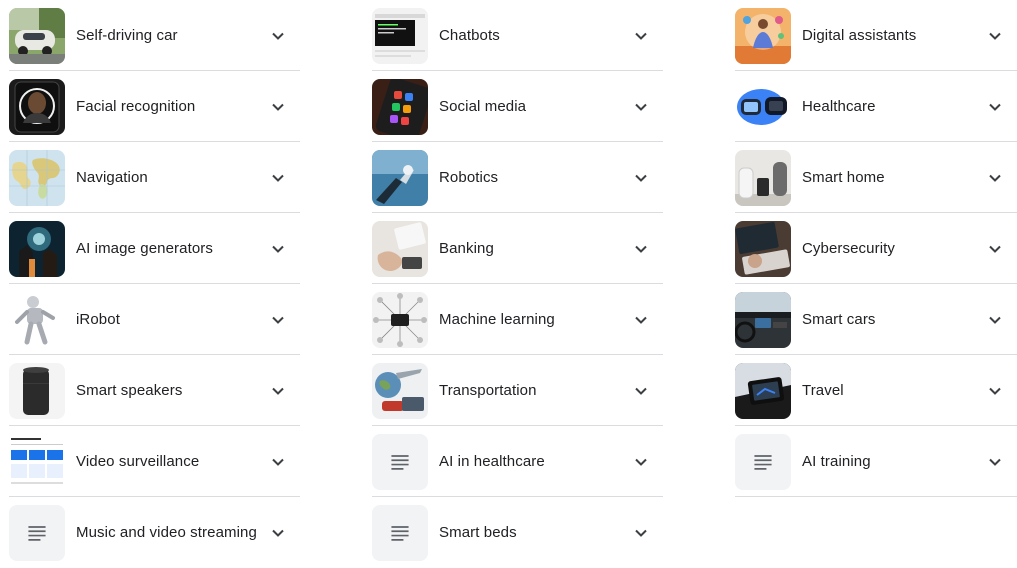 The width and height of the screenshot is (1017, 568). I want to click on topic-label: Facial recognition, so click(136, 106).